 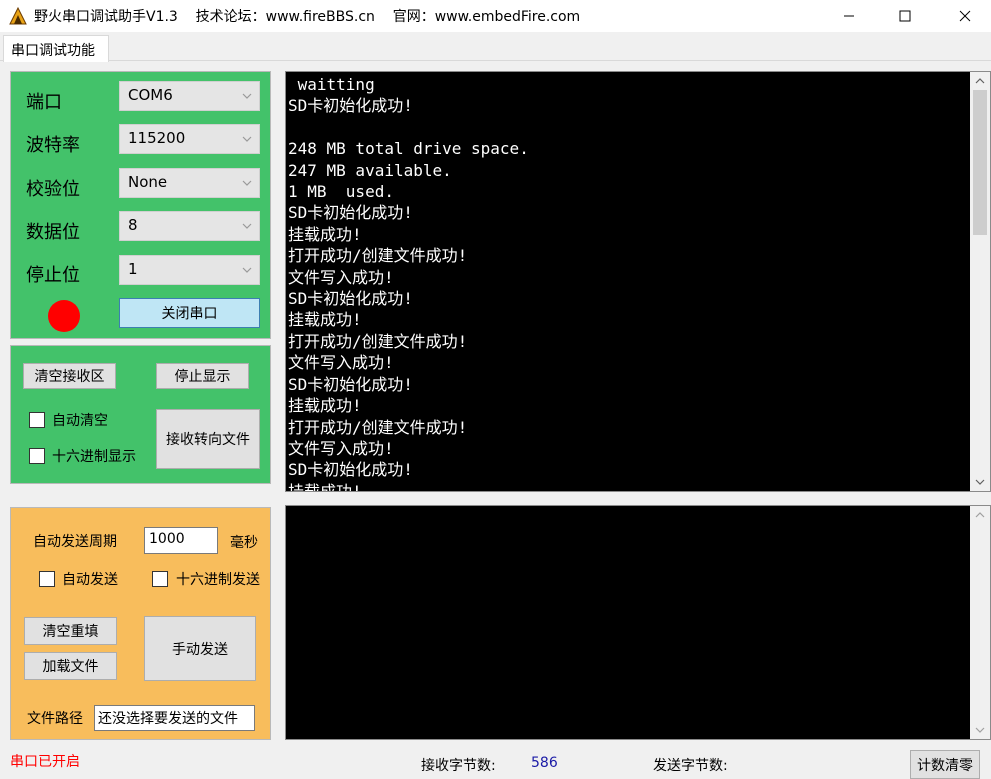 I want to click on baud-label: 波特率, so click(x=53, y=145).